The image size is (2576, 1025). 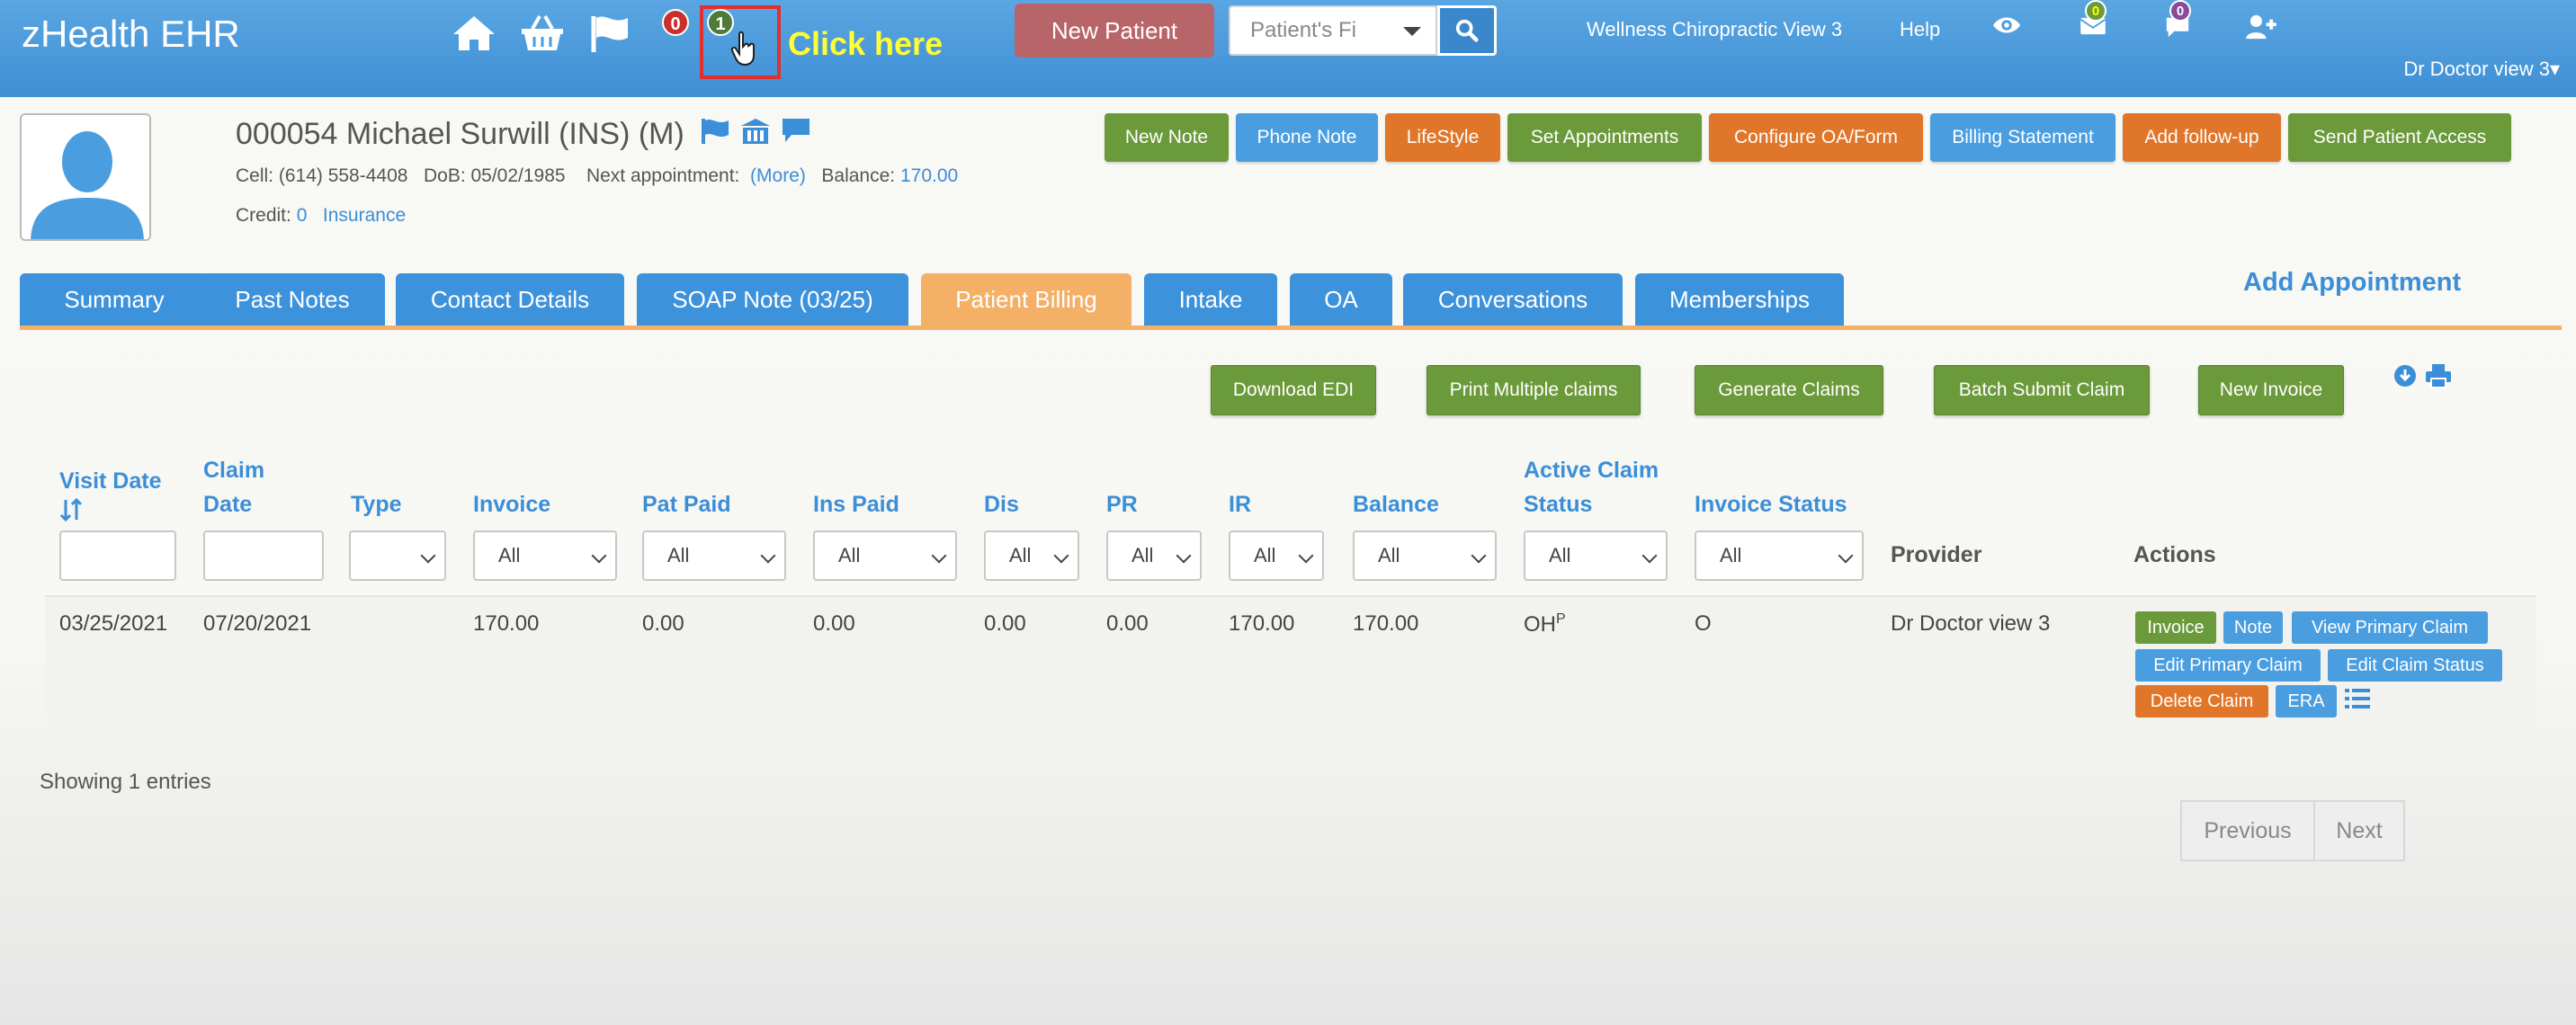 What do you see at coordinates (856, 504) in the screenshot?
I see `header-ins-paid: Ins Paid` at bounding box center [856, 504].